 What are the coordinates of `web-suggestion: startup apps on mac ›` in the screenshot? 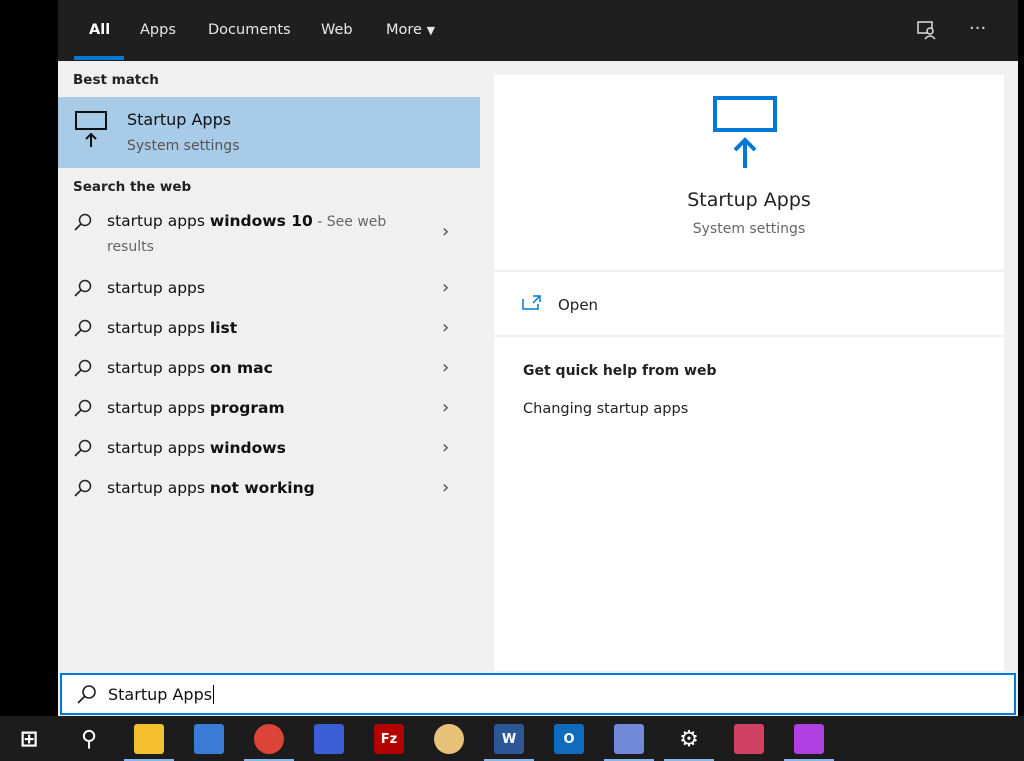 It's located at (269, 371).